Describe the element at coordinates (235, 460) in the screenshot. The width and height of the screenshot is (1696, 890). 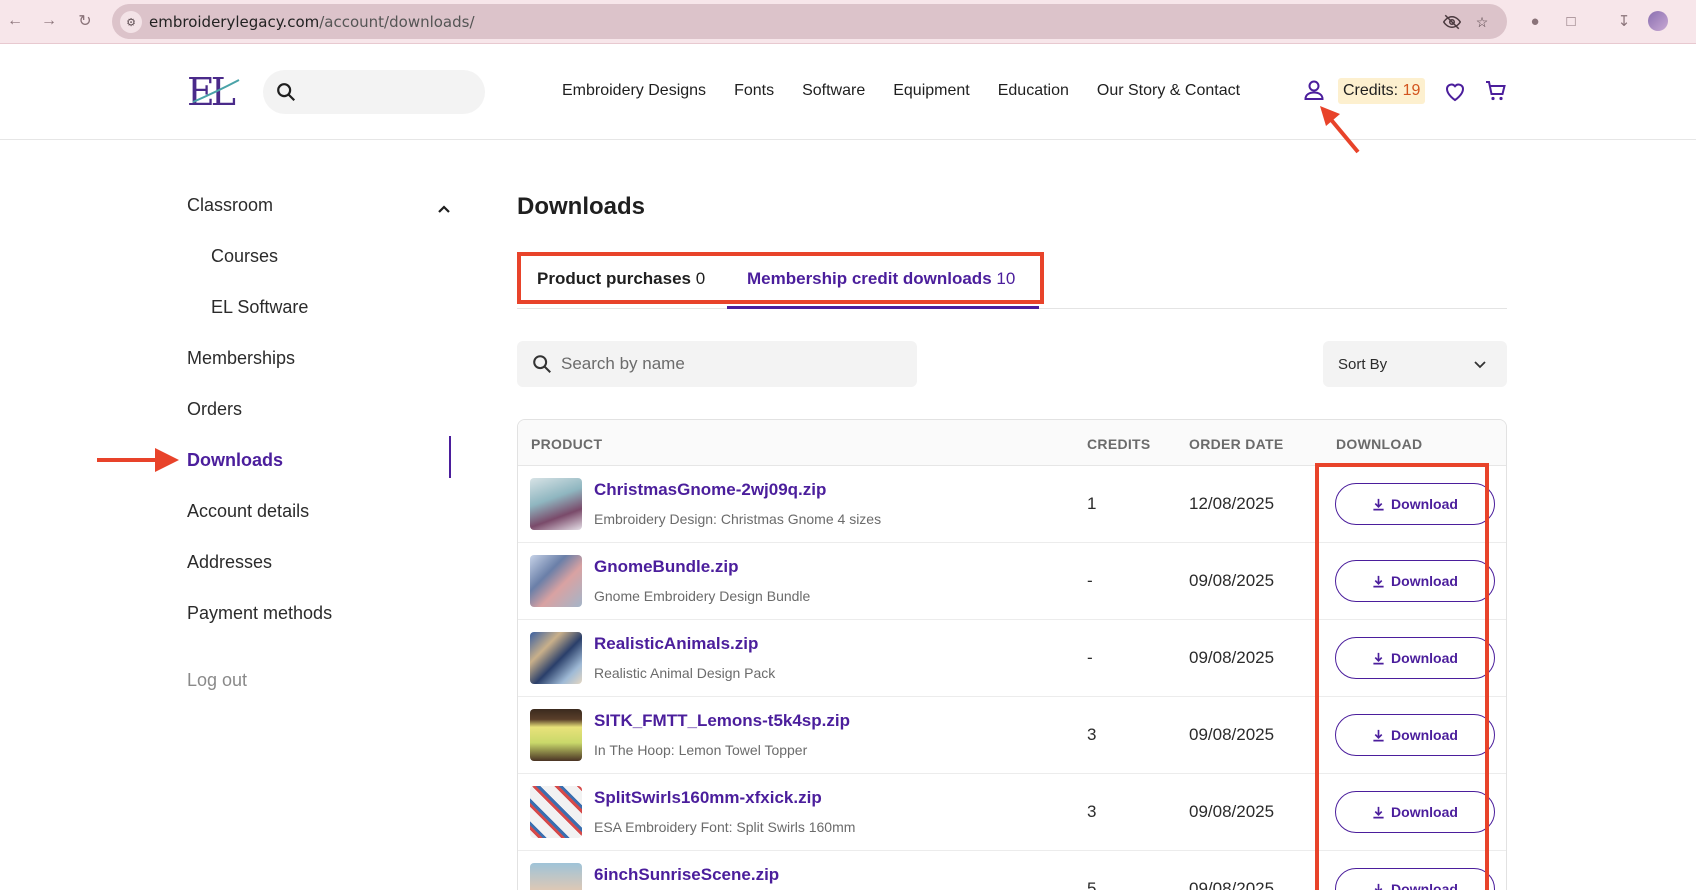
I see `sidebar-item-downloads: Downloads` at that location.